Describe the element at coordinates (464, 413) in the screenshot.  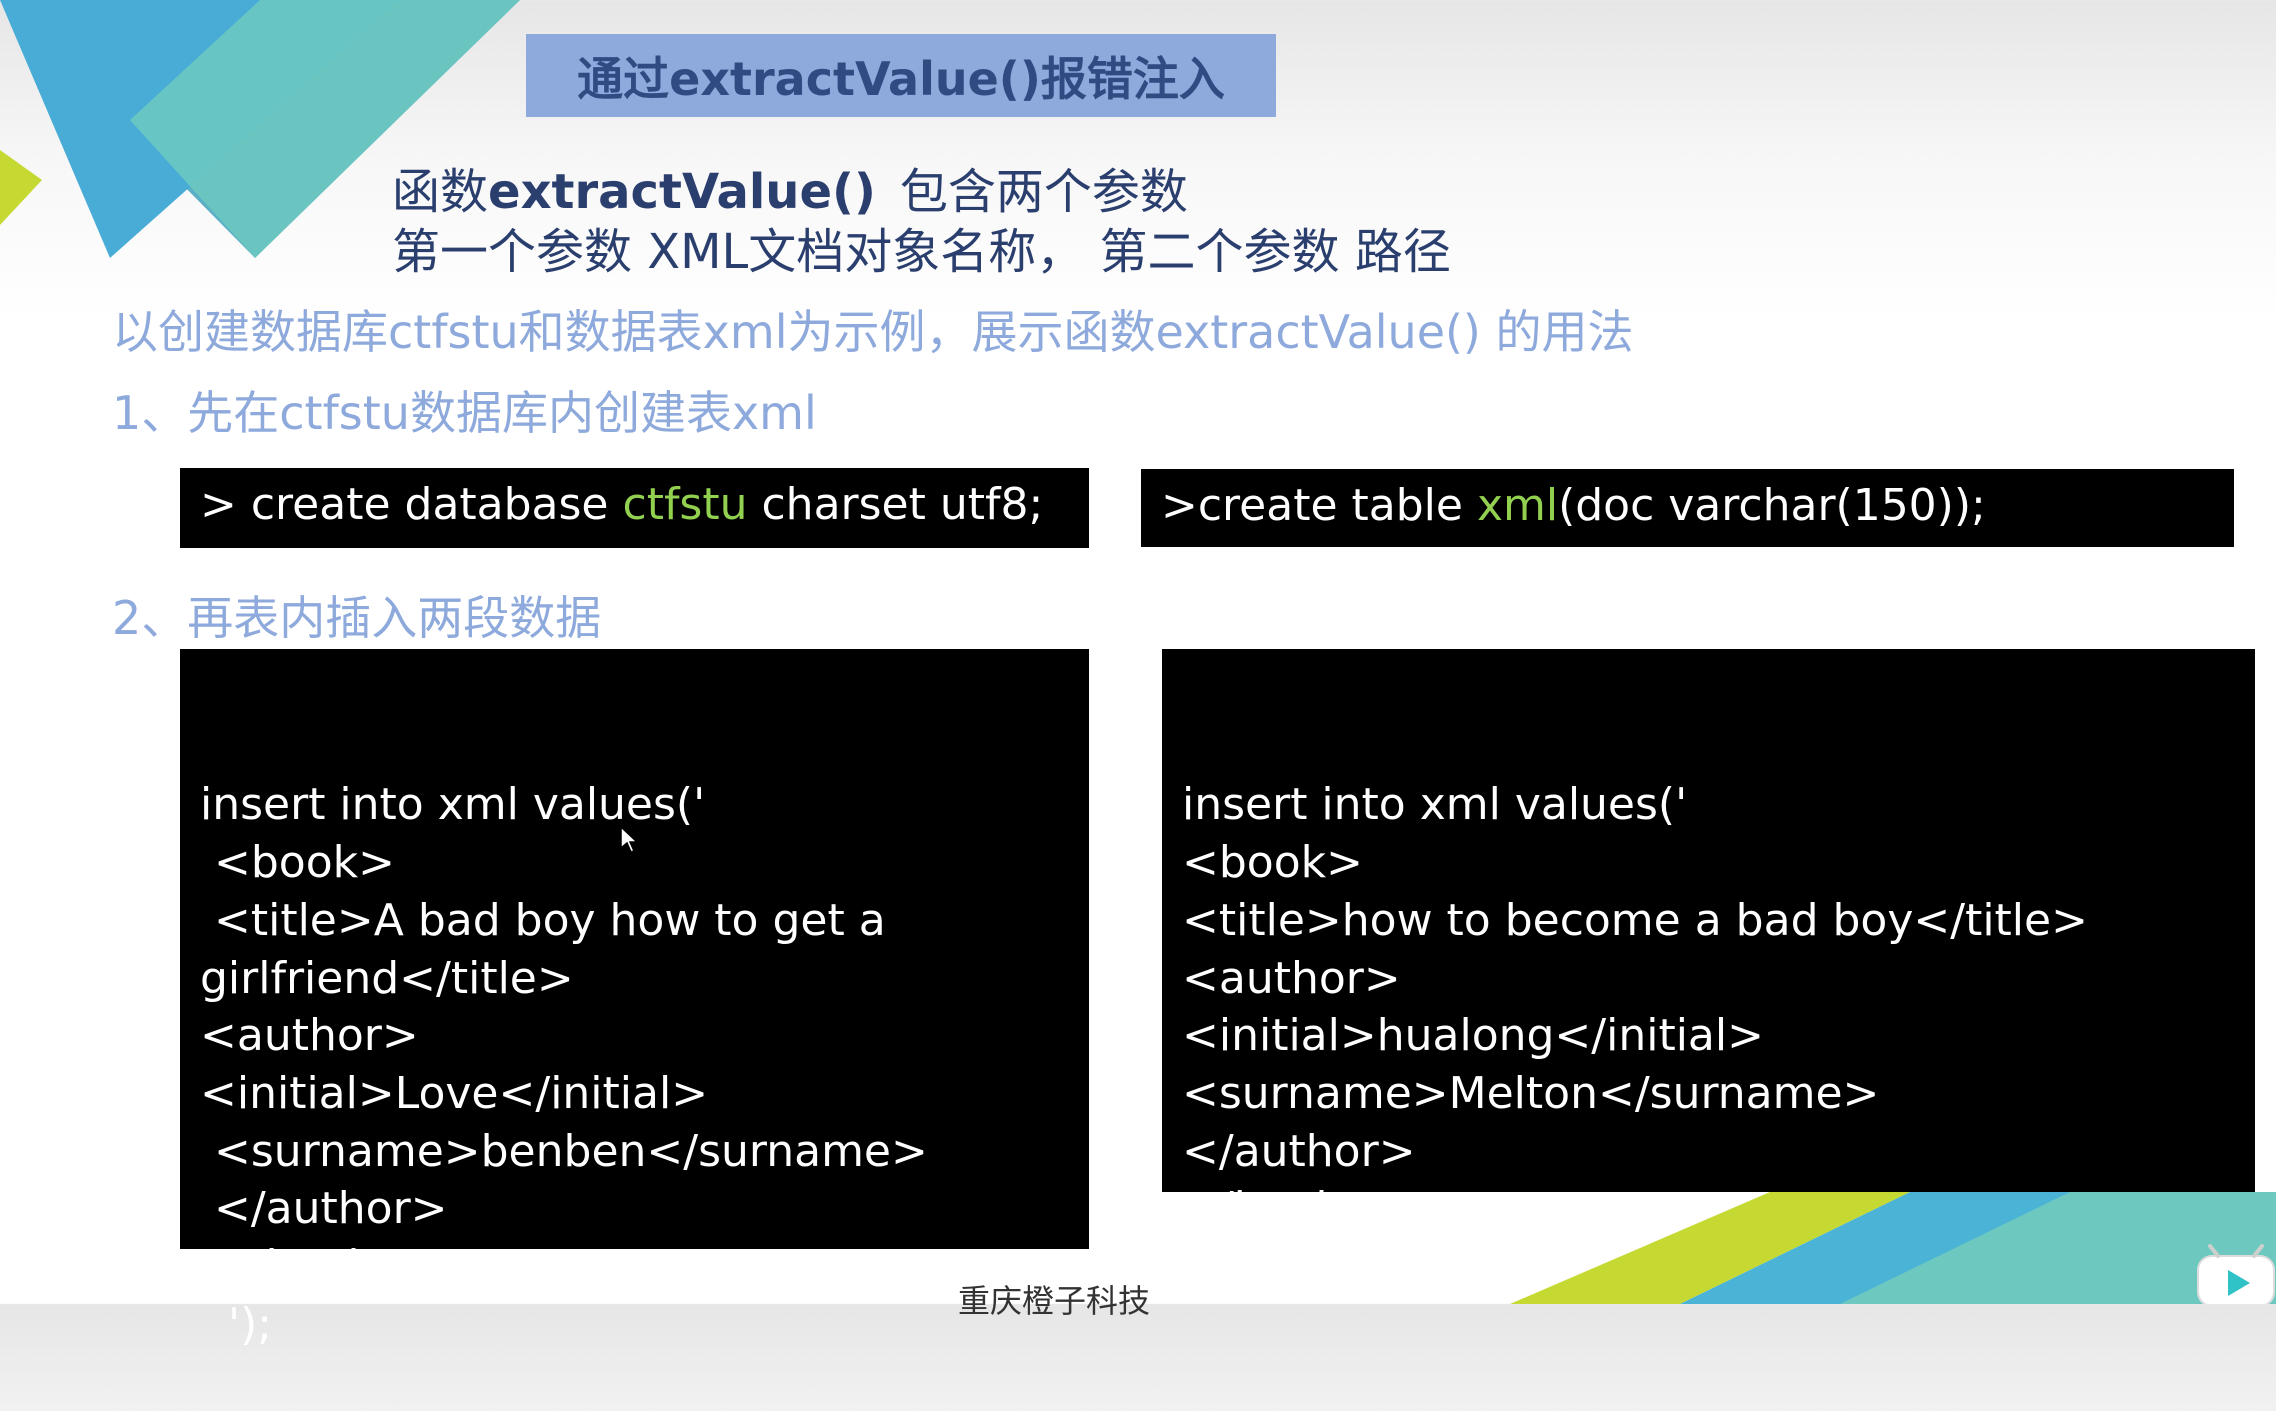
I see `step-1-heading: 1、先在ctfstu数据库内创建表xml` at that location.